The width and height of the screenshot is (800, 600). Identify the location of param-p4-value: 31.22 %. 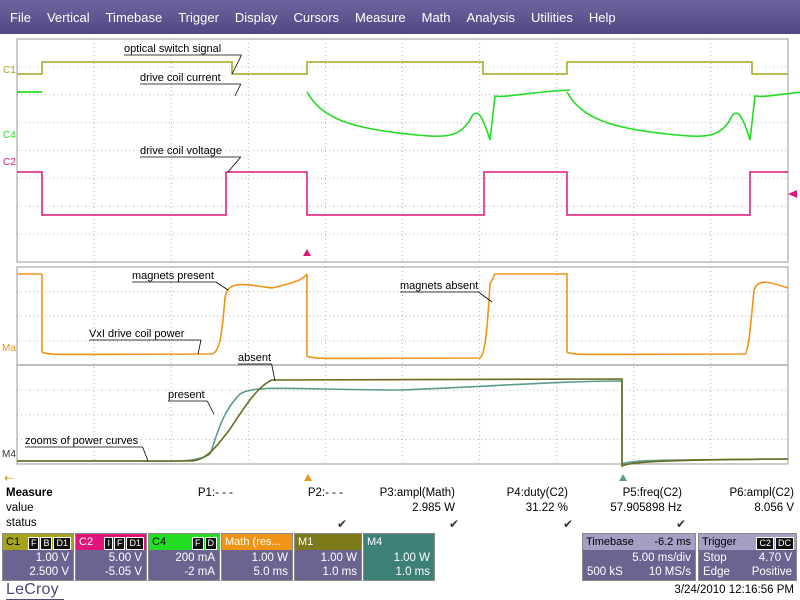
(546, 508).